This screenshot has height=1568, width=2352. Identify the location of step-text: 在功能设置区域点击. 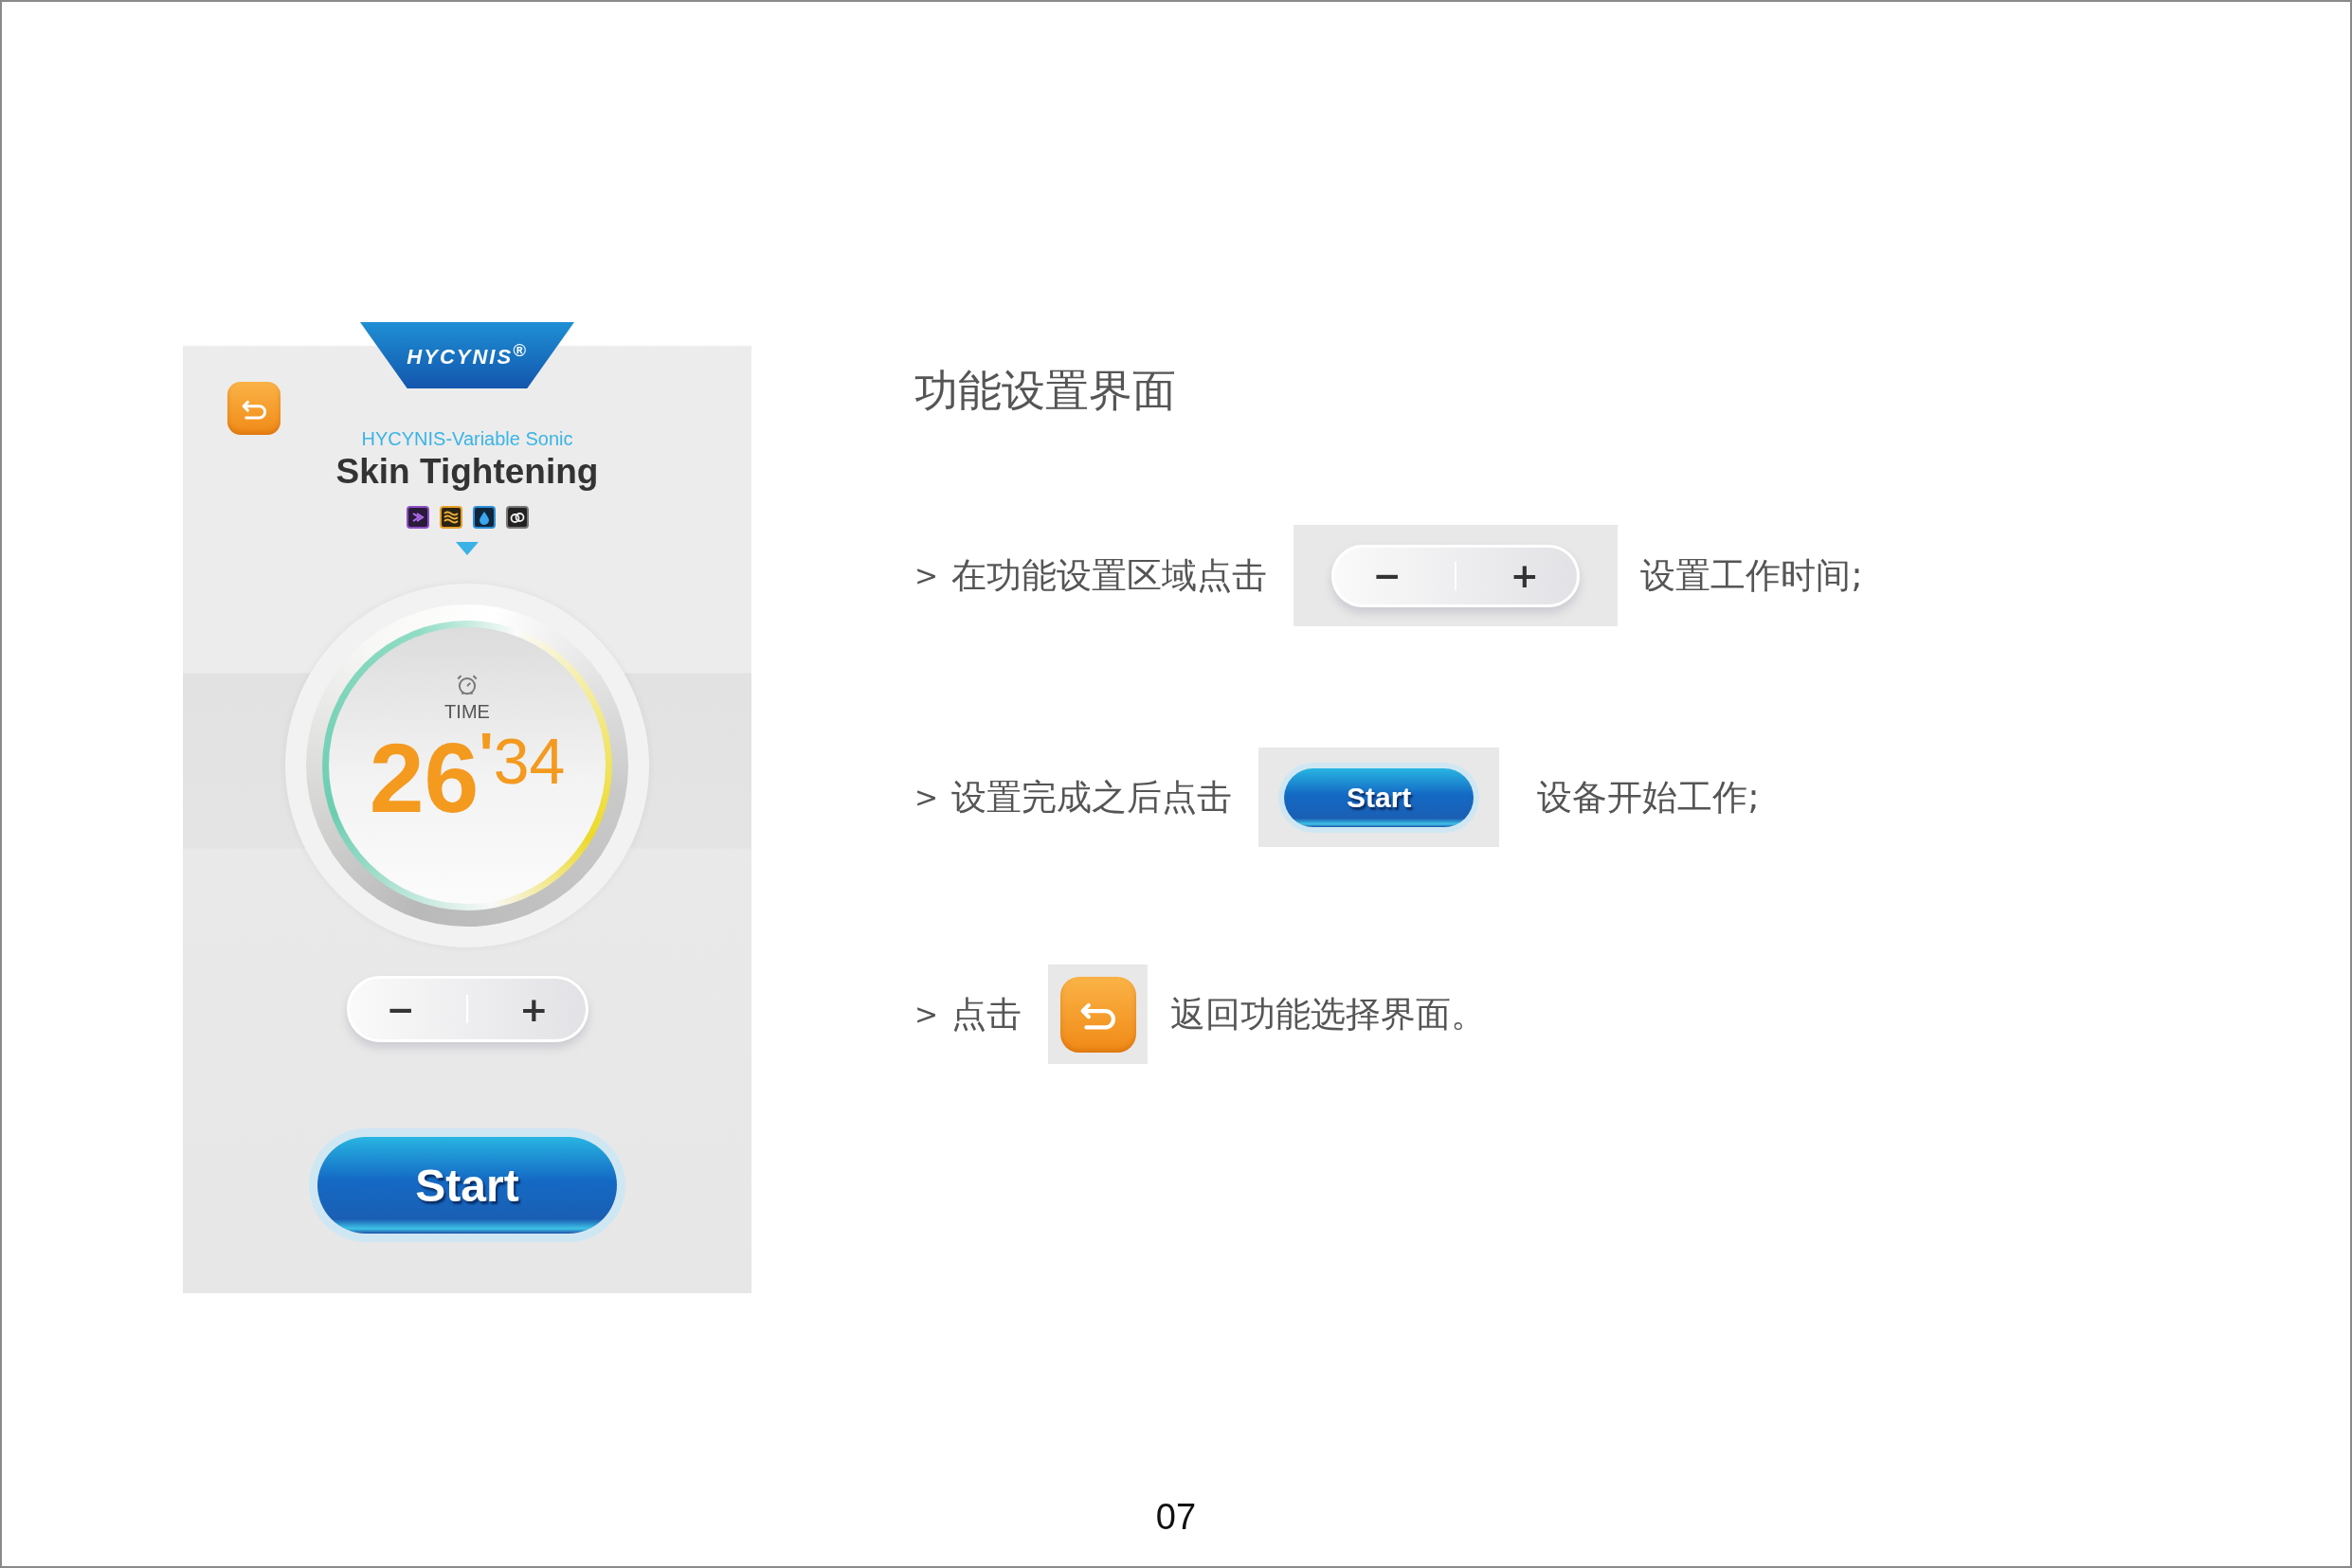
(1109, 575).